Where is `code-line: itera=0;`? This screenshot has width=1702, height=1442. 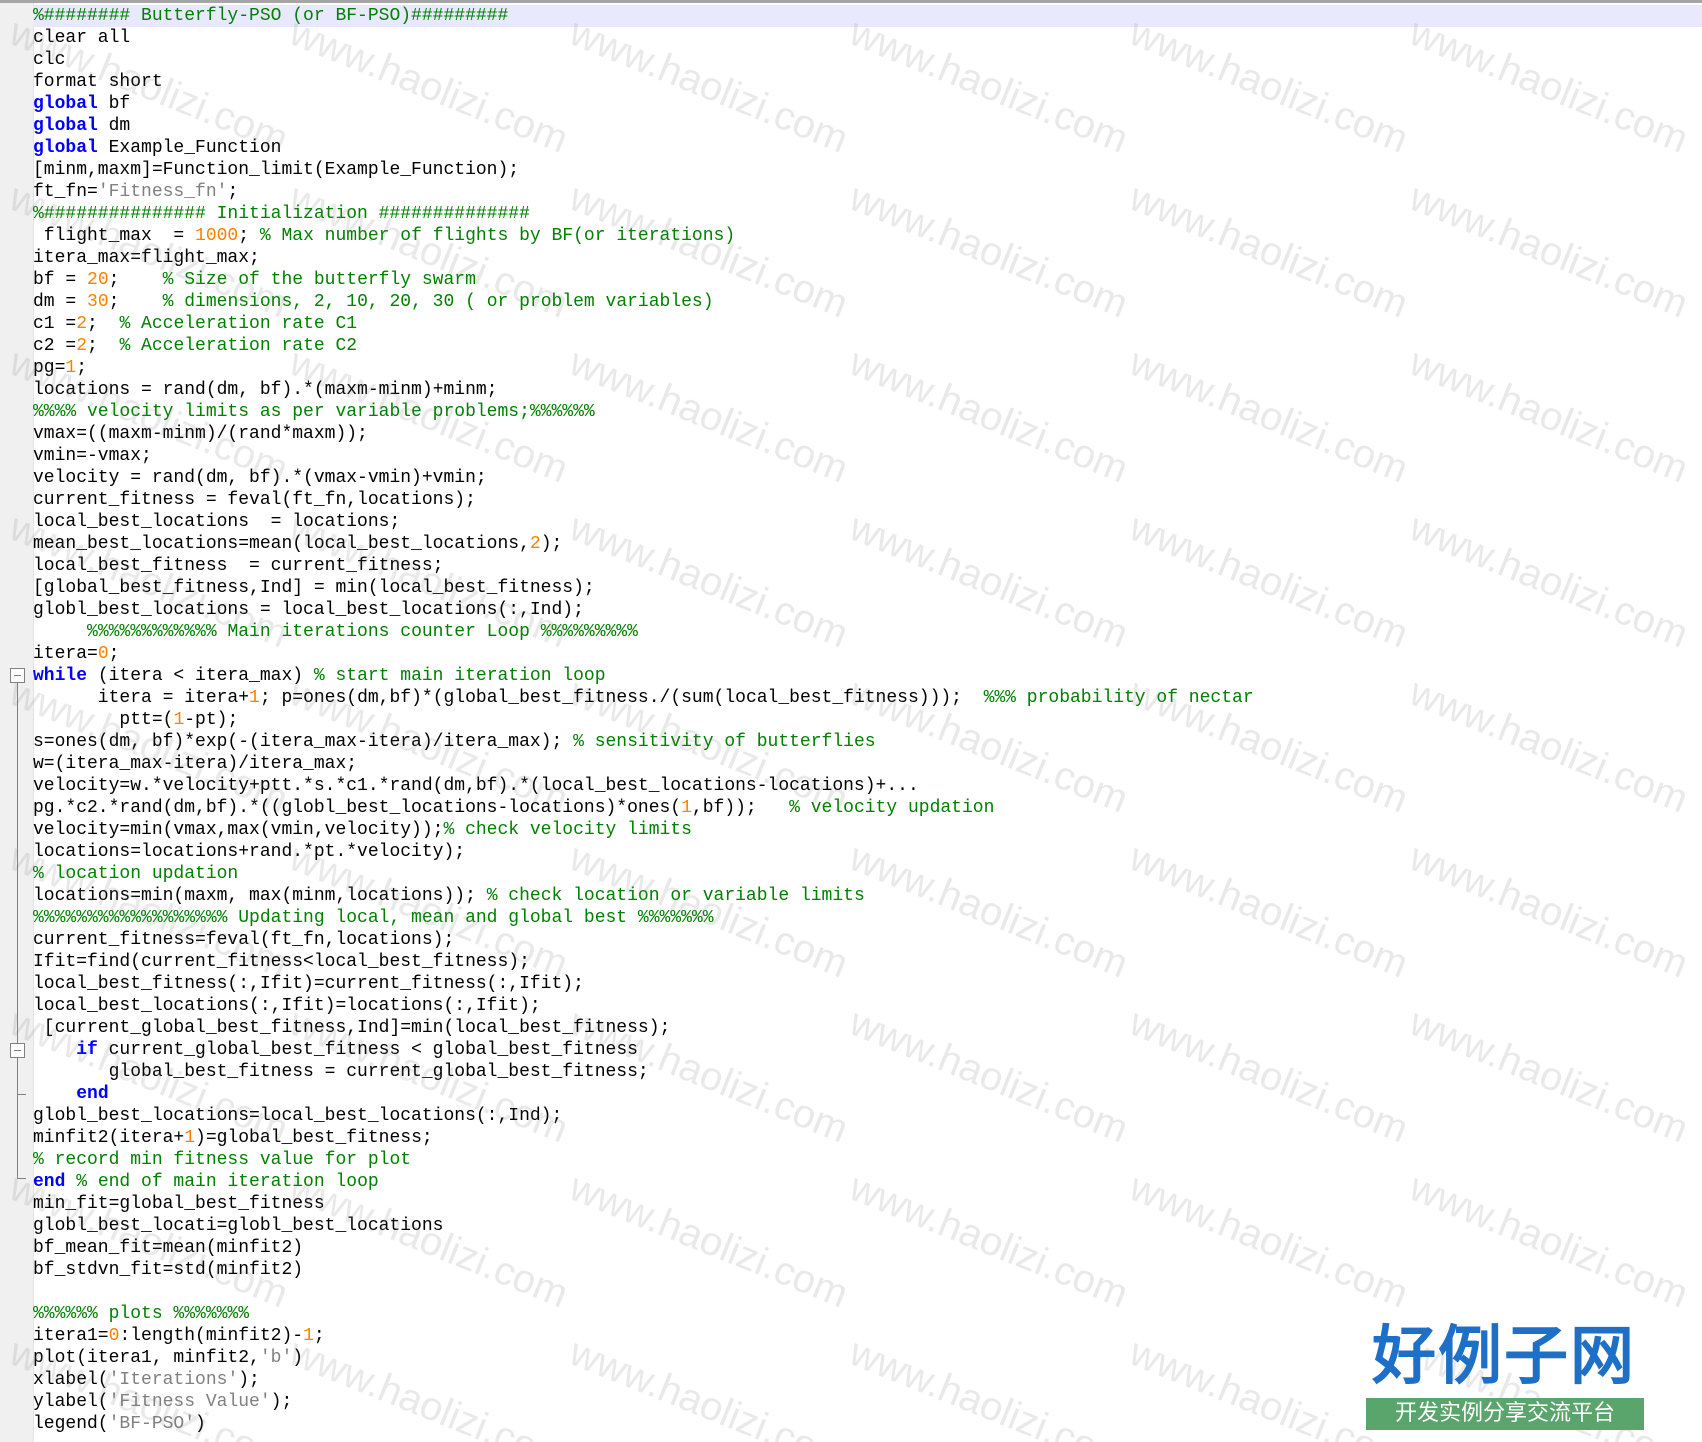
code-line: itera=0; is located at coordinates (867, 654).